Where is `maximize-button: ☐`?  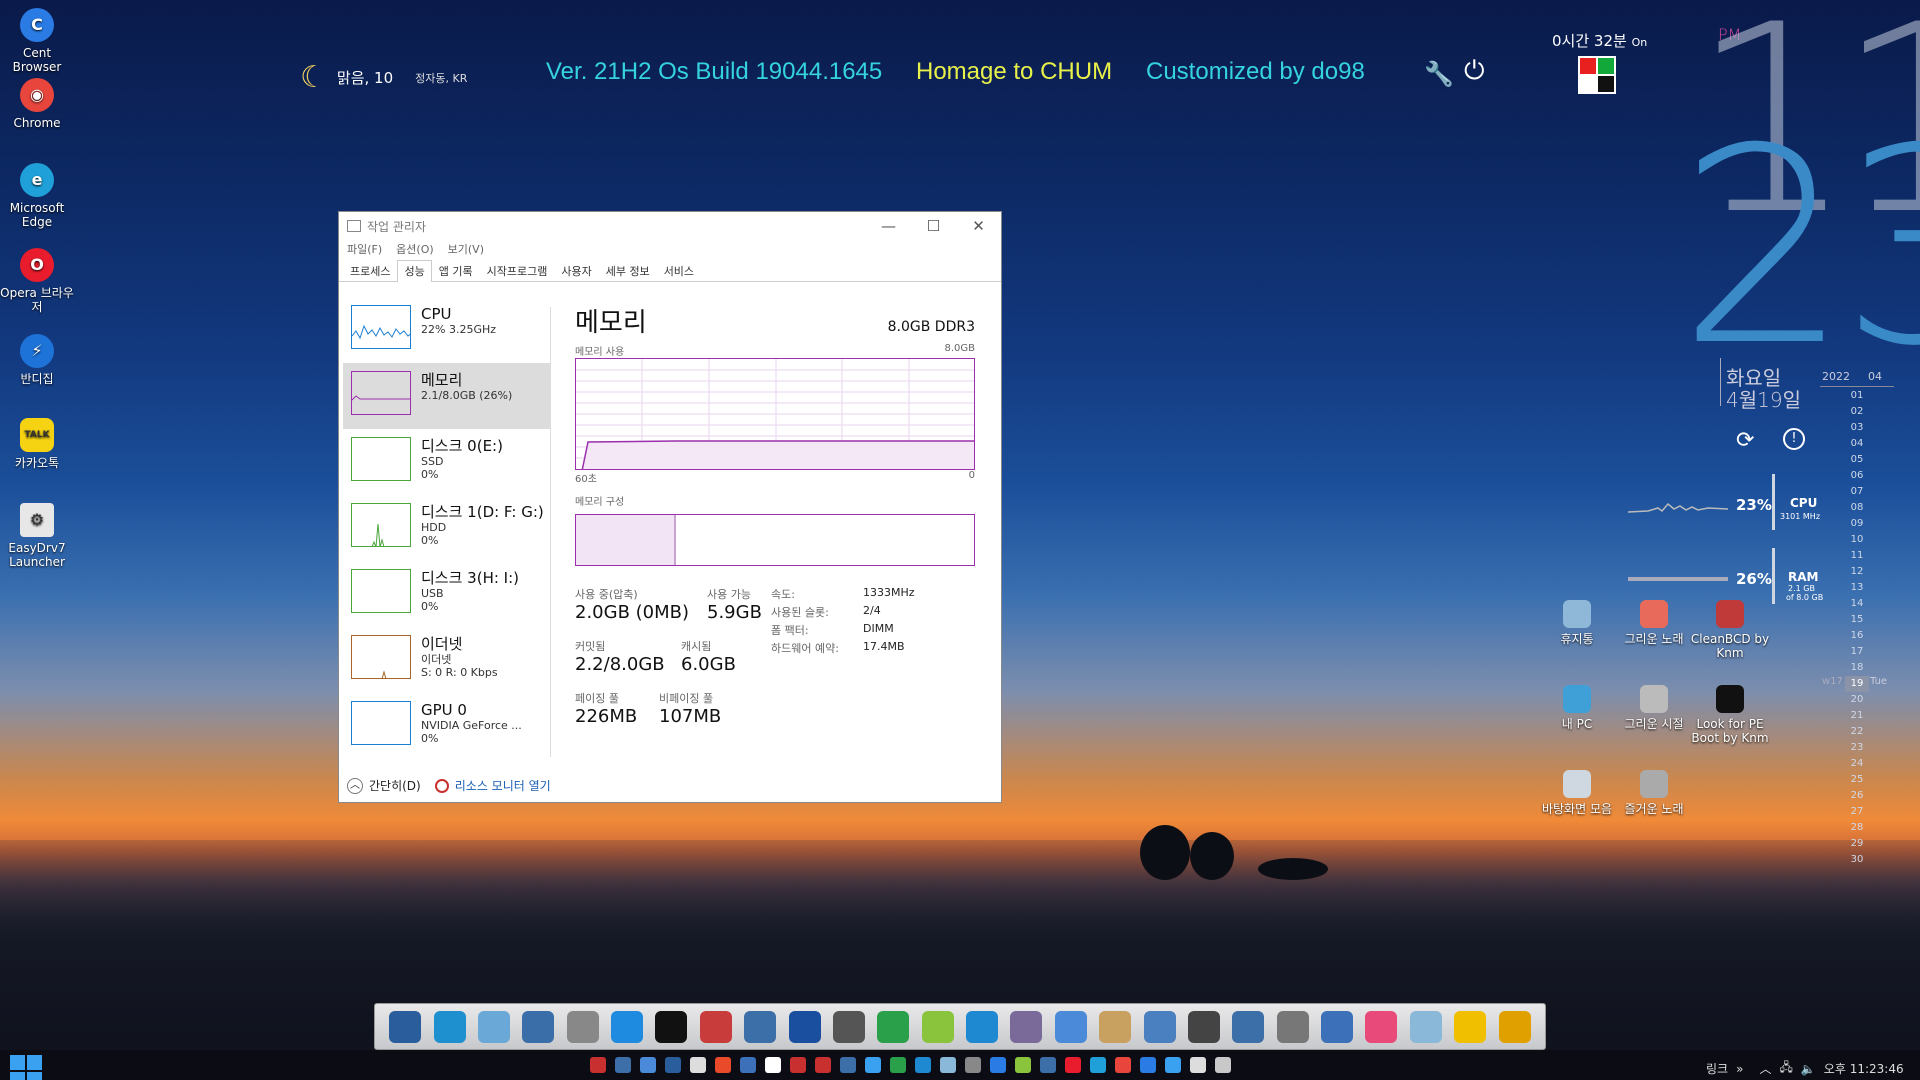 maximize-button: ☐ is located at coordinates (933, 226).